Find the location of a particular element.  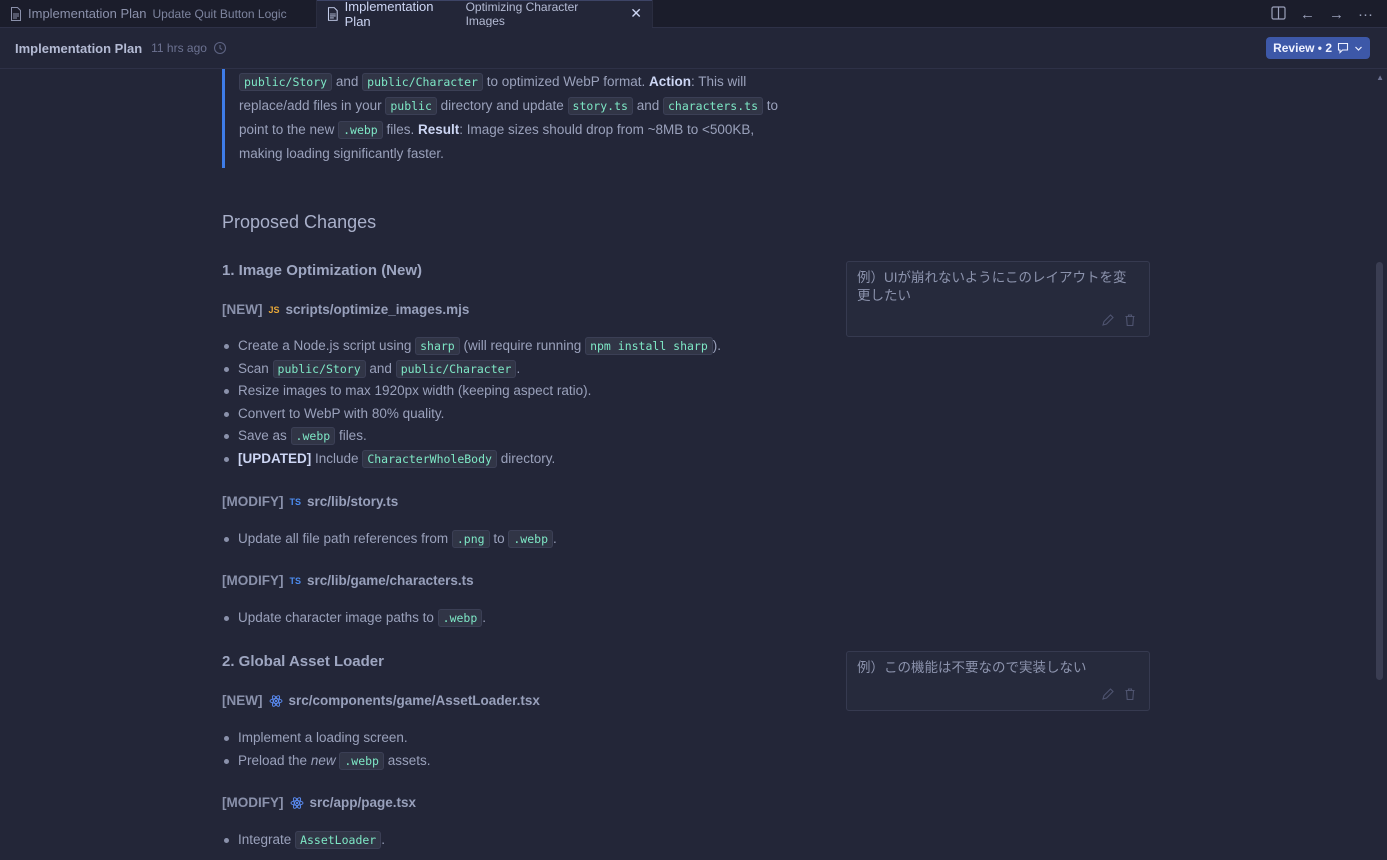

timestamp: 11 hrs ago is located at coordinates (179, 48).